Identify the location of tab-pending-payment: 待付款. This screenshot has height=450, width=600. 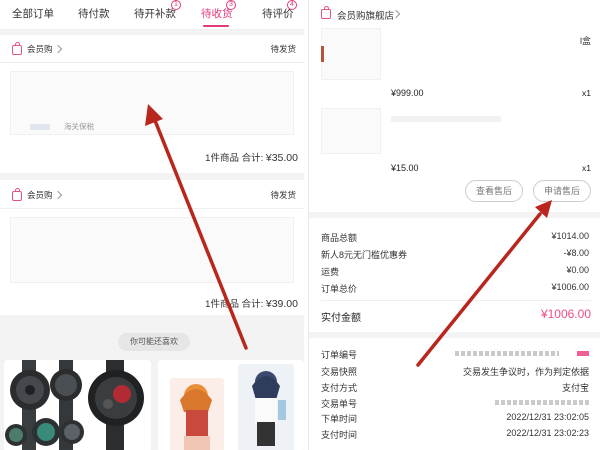
(94, 13).